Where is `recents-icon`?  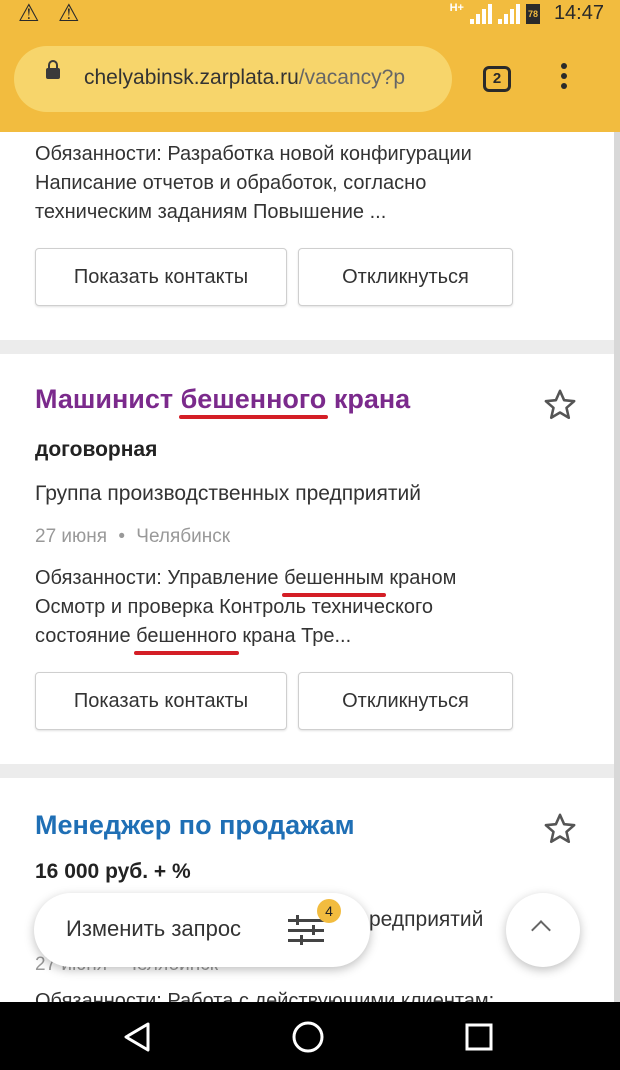
recents-icon is located at coordinates (479, 1037).